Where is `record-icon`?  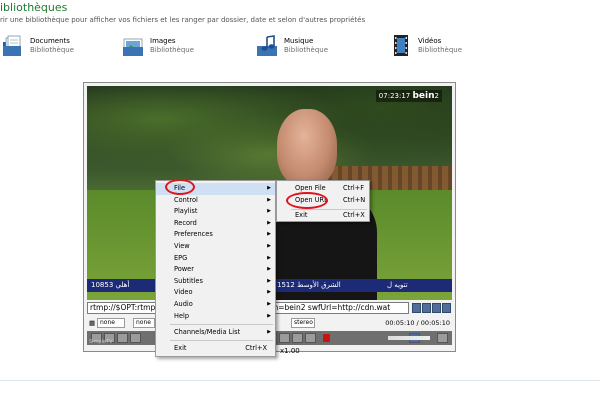
record-icon is located at coordinates (326, 338).